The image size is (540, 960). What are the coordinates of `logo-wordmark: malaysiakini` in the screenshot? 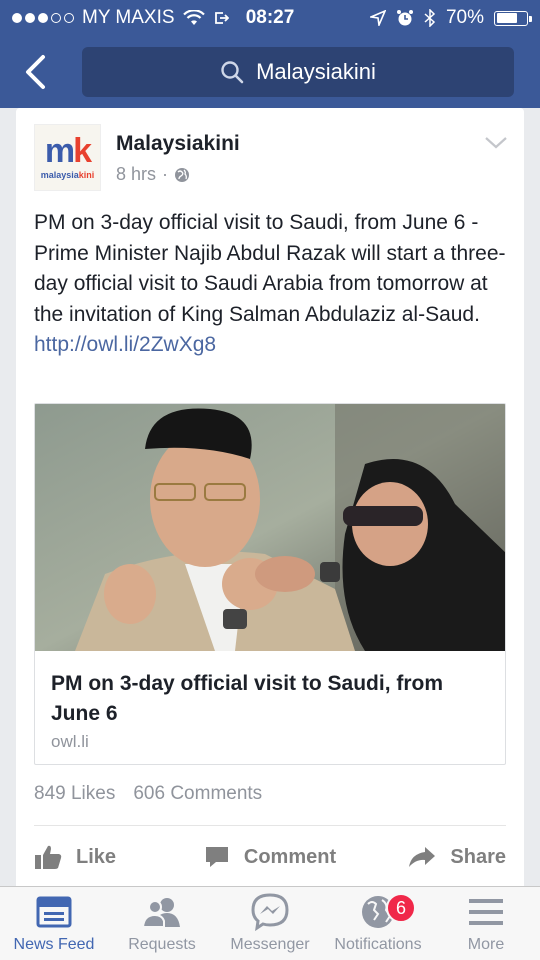 It's located at (67, 174).